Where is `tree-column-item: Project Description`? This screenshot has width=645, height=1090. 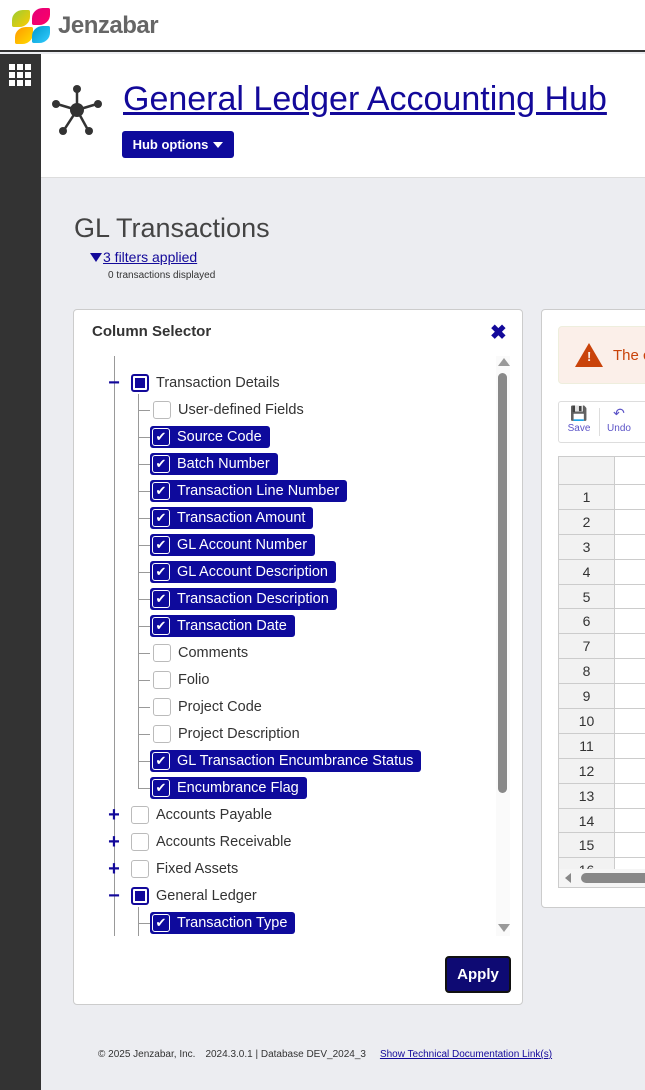 tree-column-item: Project Description is located at coordinates (226, 734).